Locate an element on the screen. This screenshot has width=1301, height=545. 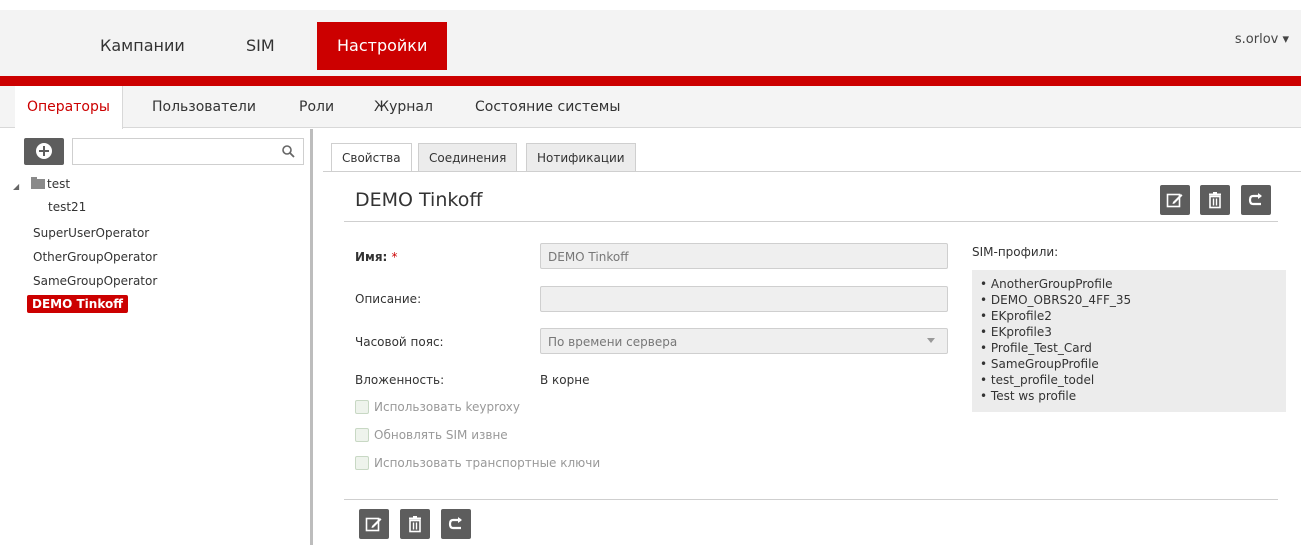
subnav-roles: Роли is located at coordinates (316, 107).